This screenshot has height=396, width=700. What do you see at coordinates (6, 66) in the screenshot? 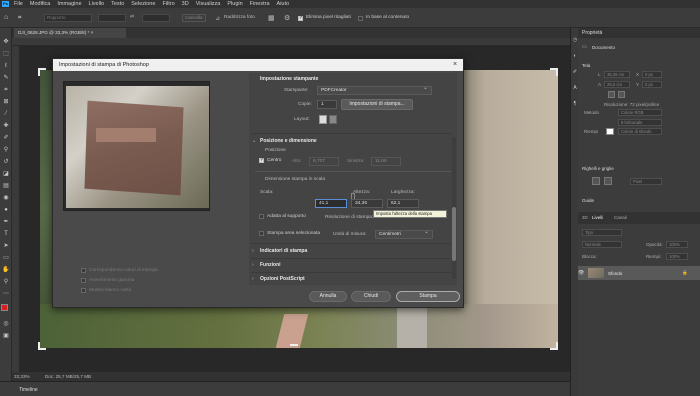
I see `lasso-tool-icon: ℓ` at bounding box center [6, 66].